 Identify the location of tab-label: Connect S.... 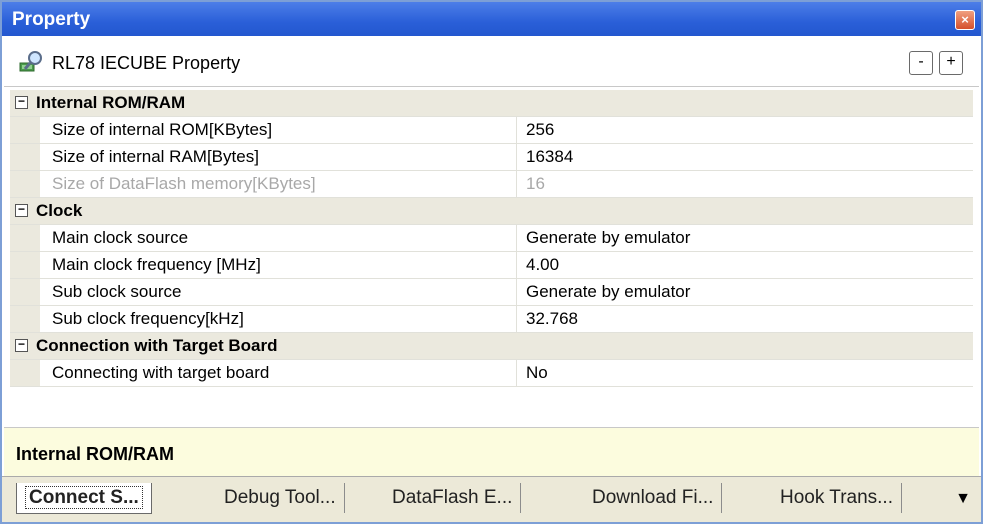
(84, 497).